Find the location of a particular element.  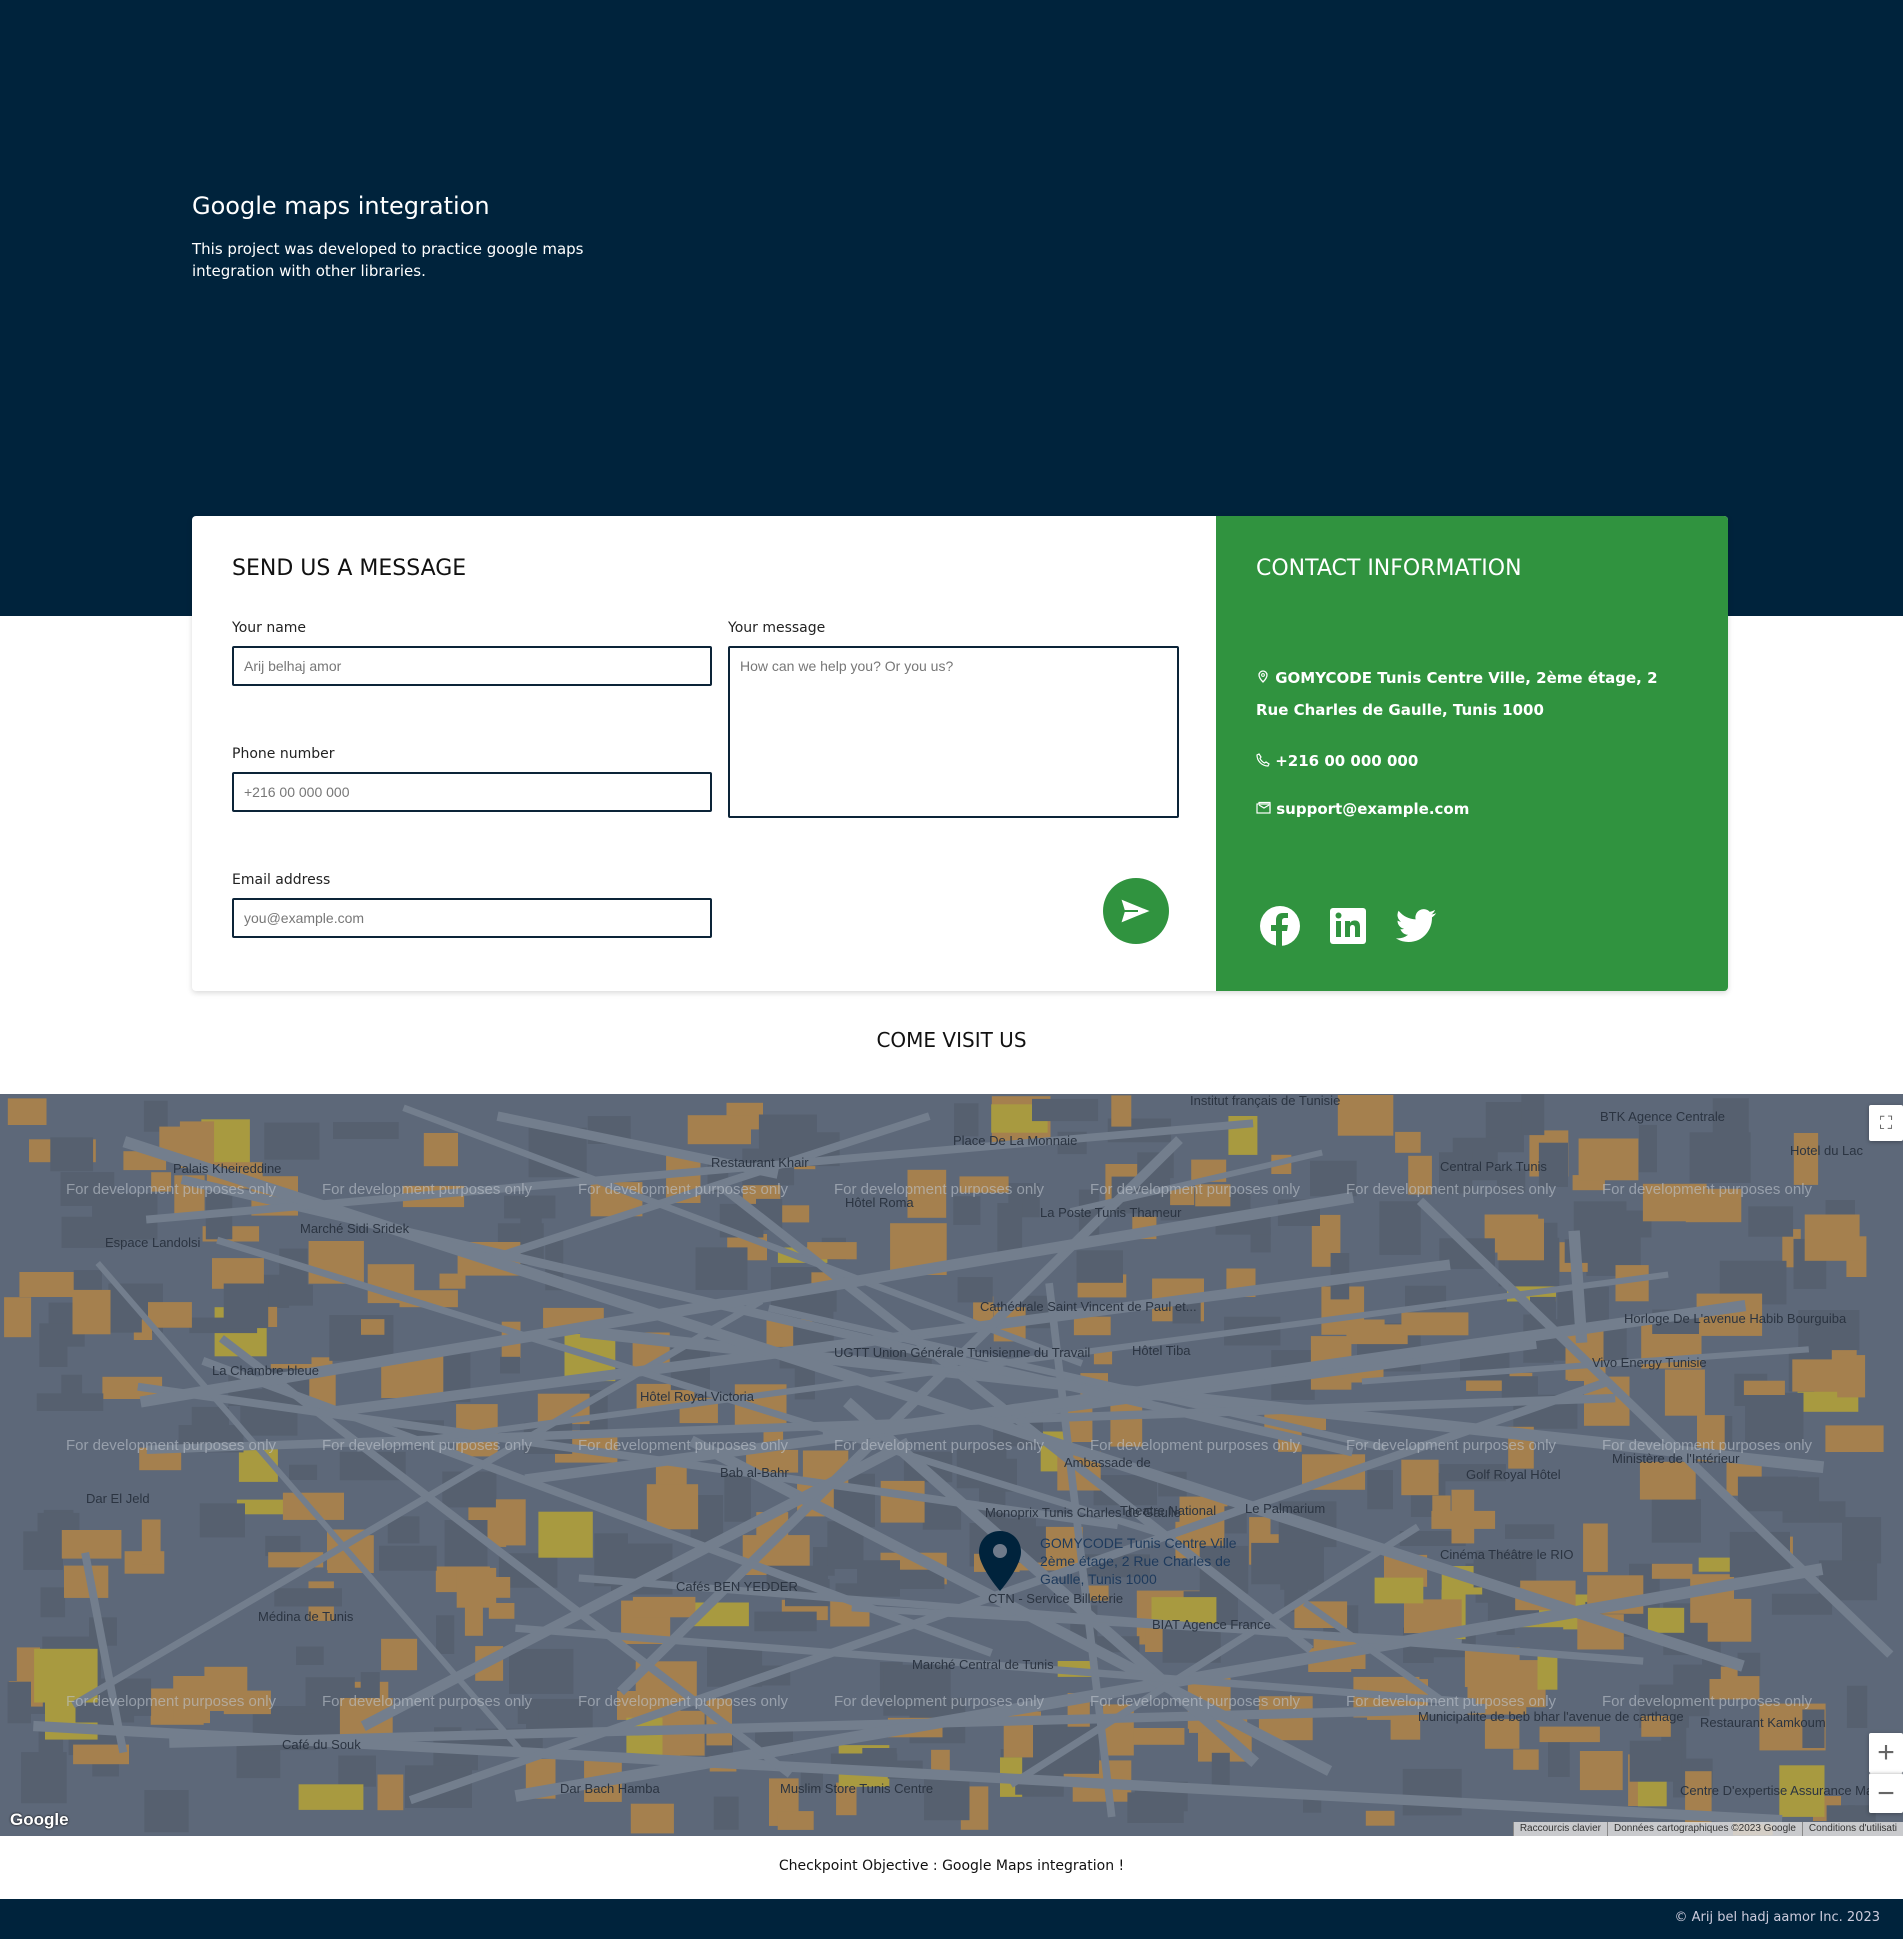

email-input is located at coordinates (472, 918).